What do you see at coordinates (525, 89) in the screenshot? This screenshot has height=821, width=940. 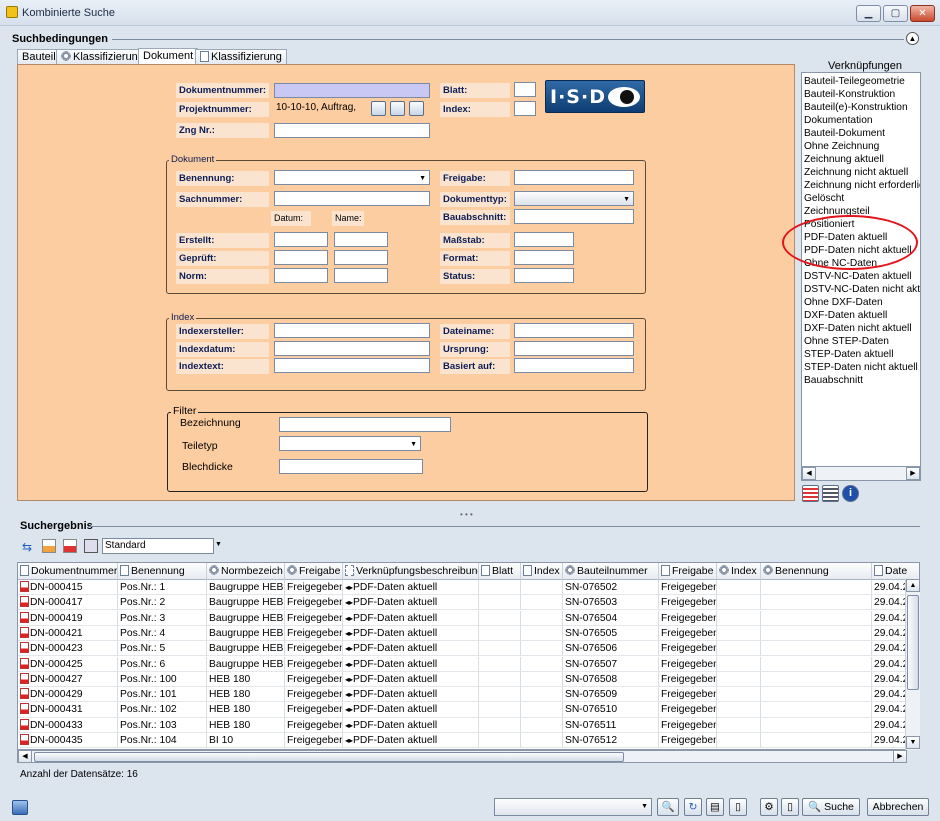 I see `blatt-input` at bounding box center [525, 89].